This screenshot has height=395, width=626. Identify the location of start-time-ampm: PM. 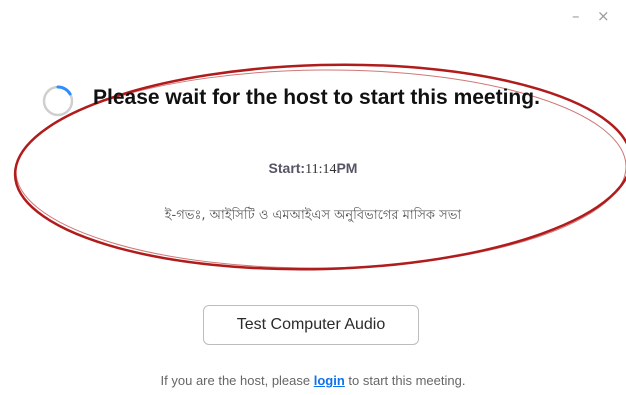
(347, 168).